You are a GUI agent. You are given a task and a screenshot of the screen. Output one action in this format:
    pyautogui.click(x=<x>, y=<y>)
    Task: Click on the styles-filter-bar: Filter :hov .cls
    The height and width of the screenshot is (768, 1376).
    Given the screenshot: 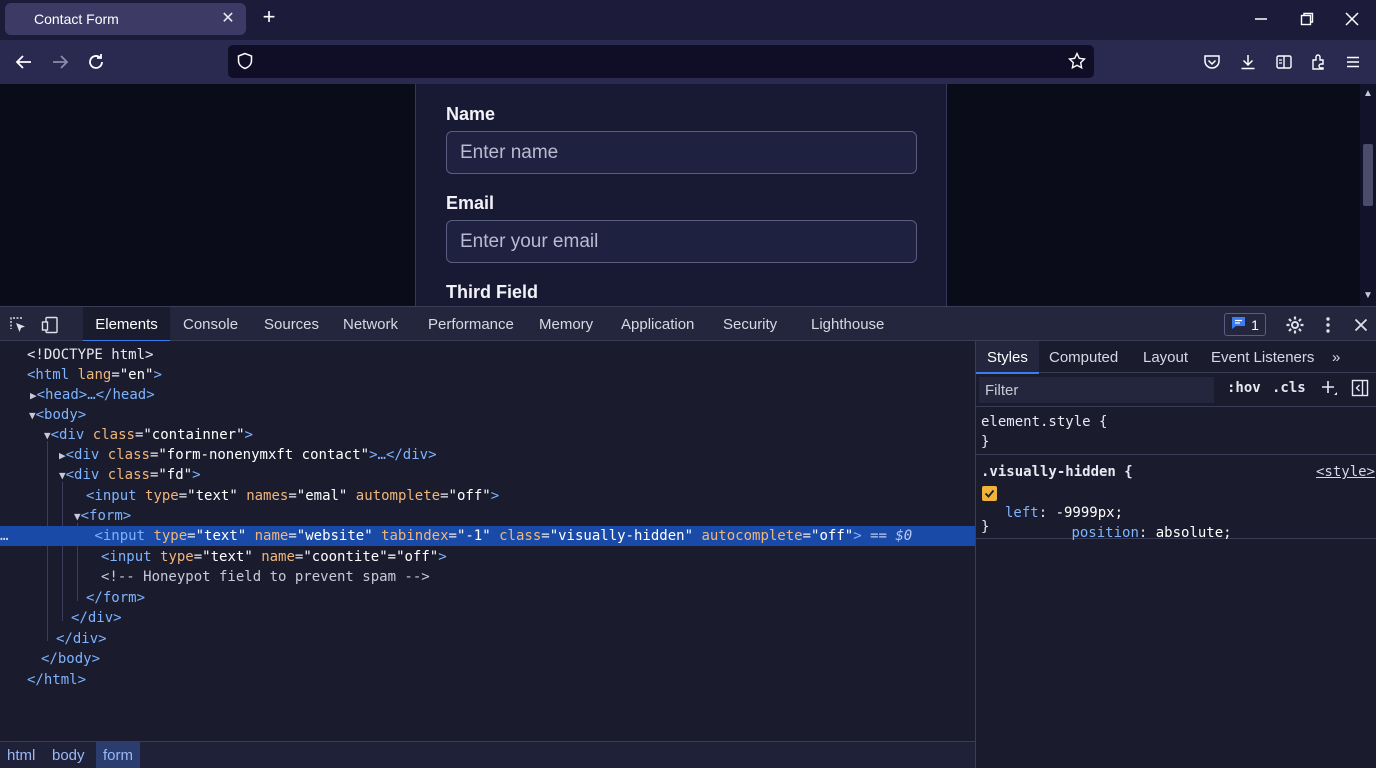 What is the action you would take?
    pyautogui.click(x=1176, y=390)
    